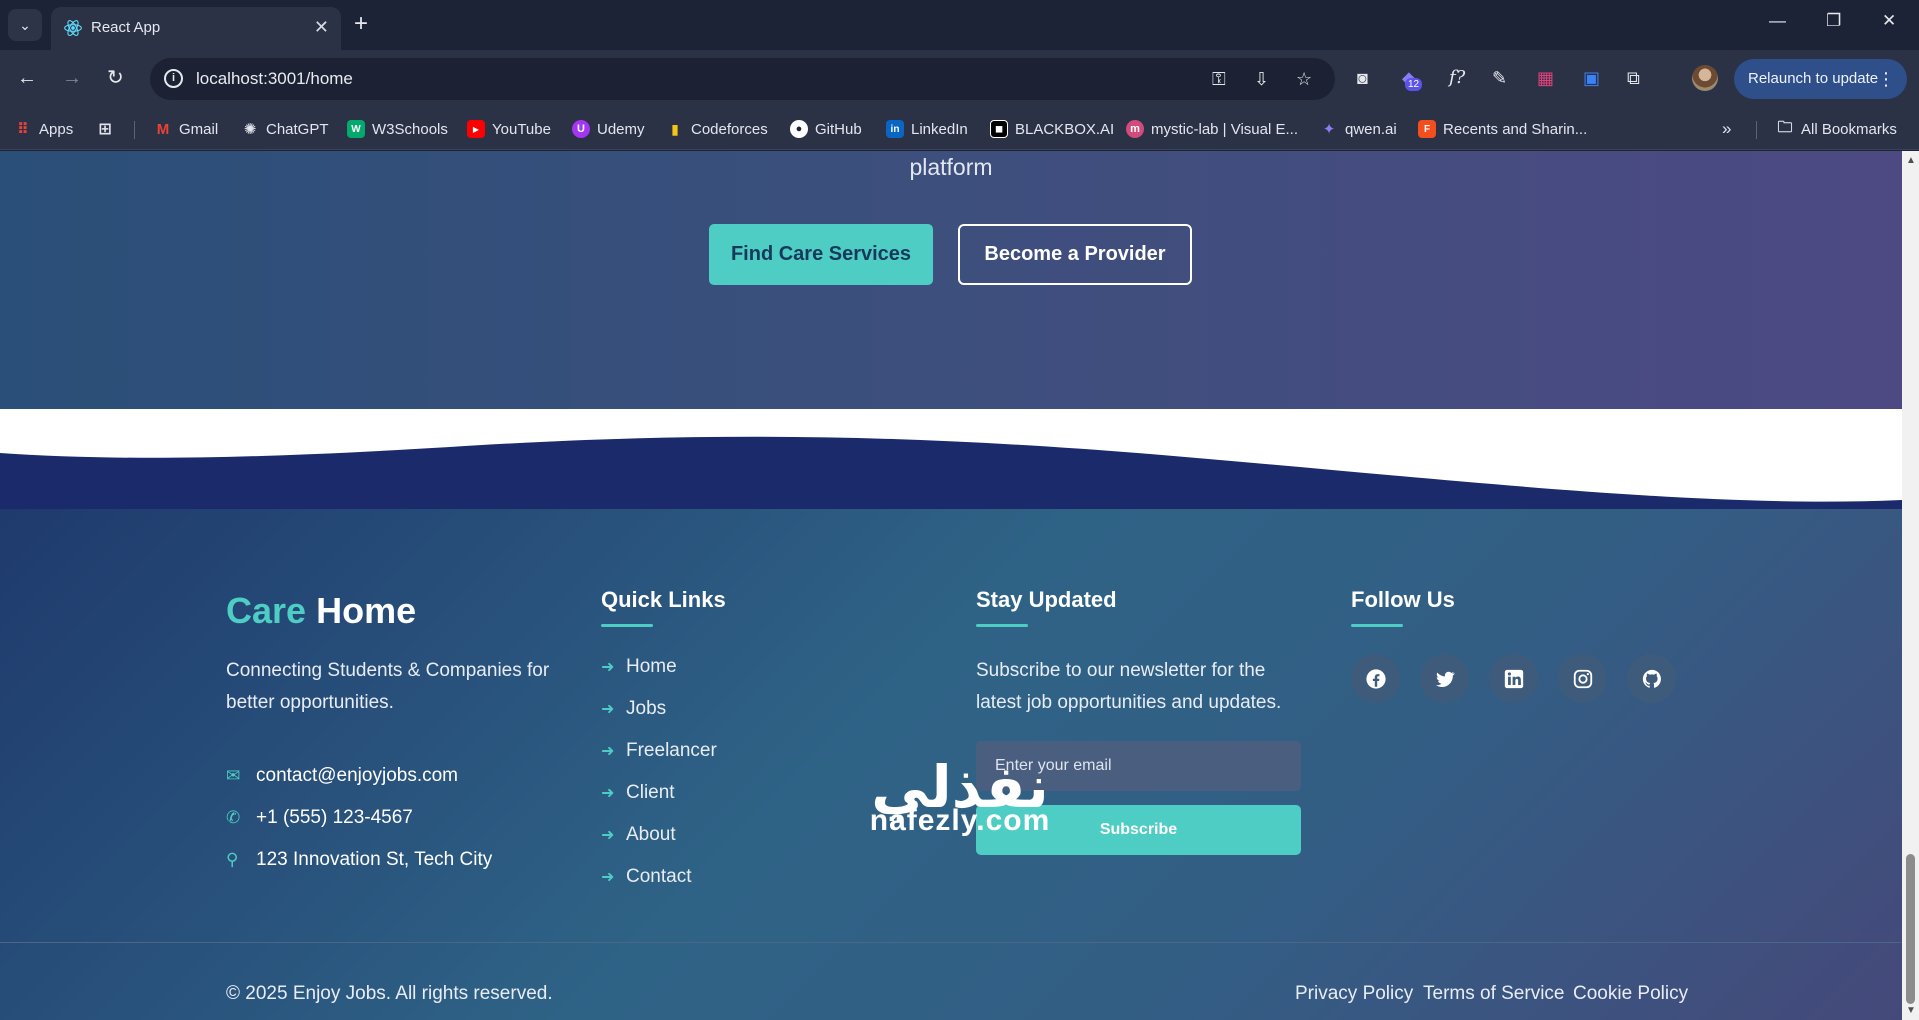 The width and height of the screenshot is (1919, 1020). I want to click on all-bookmarks-label: All Bookmarks, so click(1849, 129).